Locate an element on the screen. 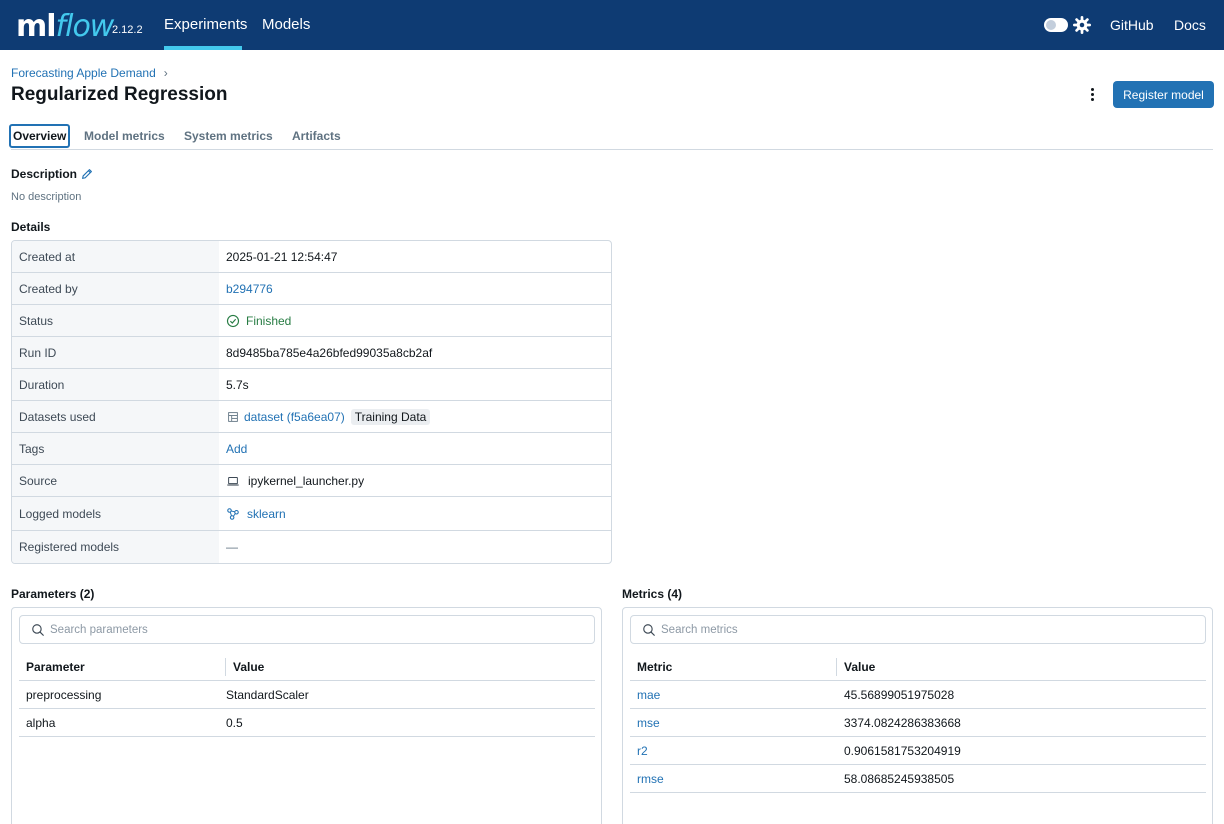 This screenshot has height=824, width=1224. table-row: mae 45.56899051975028 is located at coordinates (918, 695).